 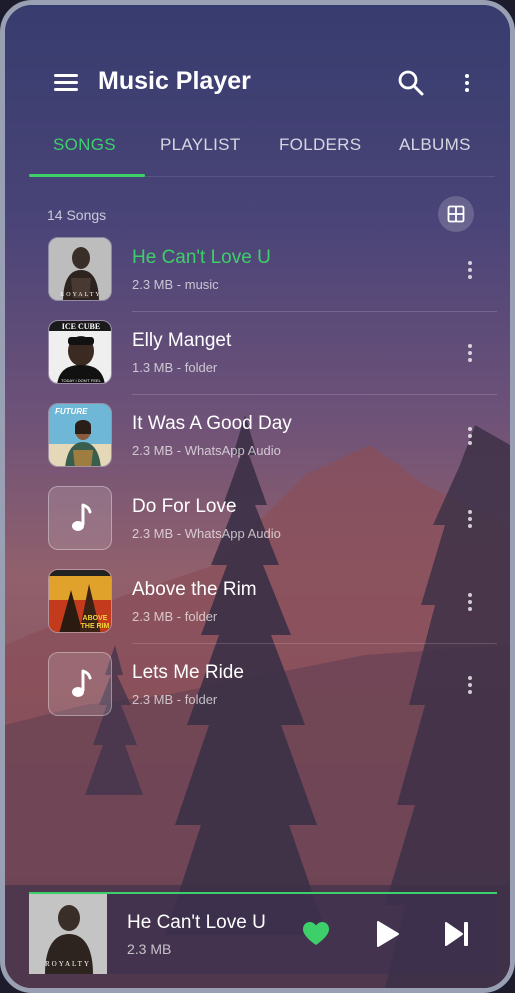 I want to click on skip-next-icon, so click(x=456, y=934).